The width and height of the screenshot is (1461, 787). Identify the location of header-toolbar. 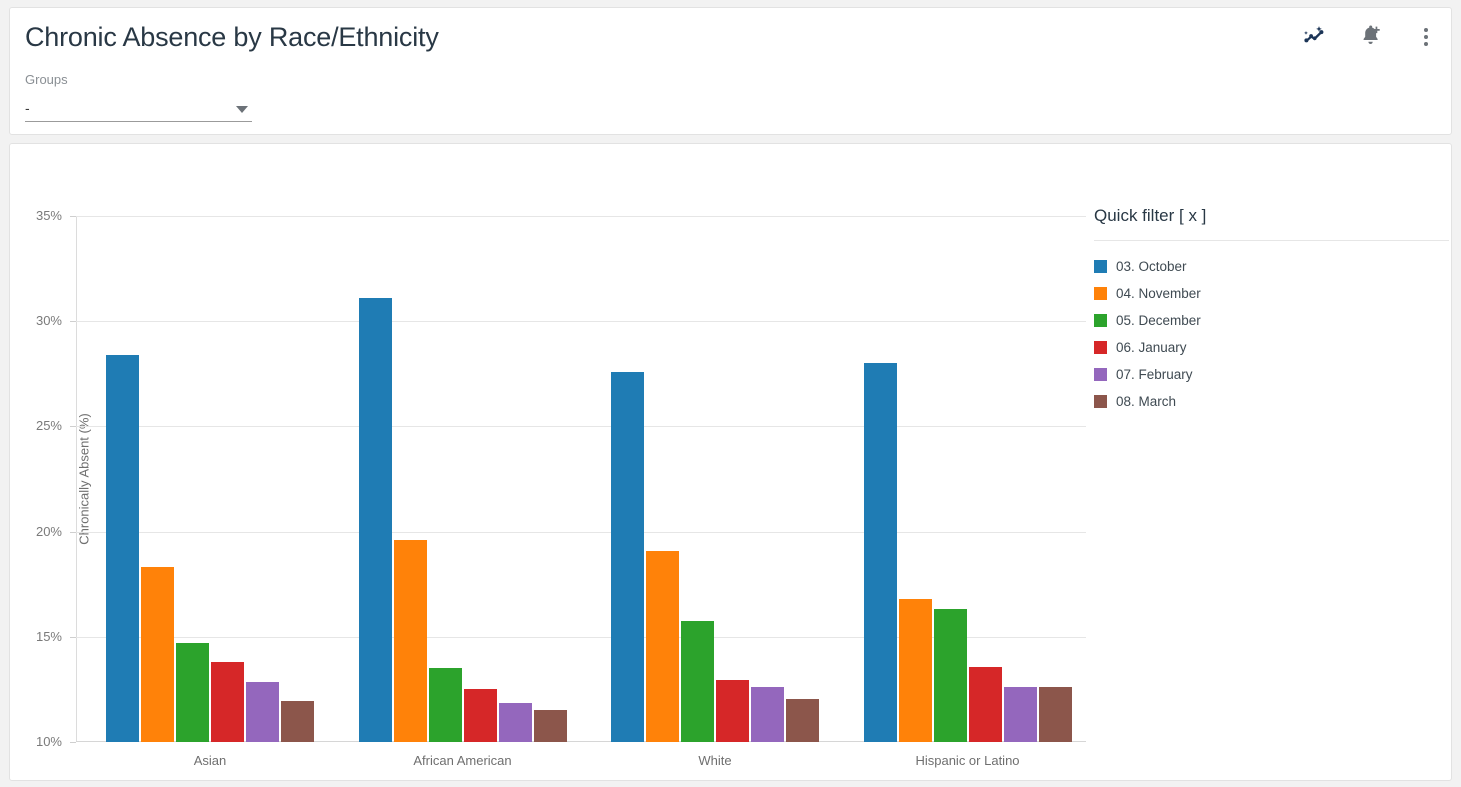
(1370, 37).